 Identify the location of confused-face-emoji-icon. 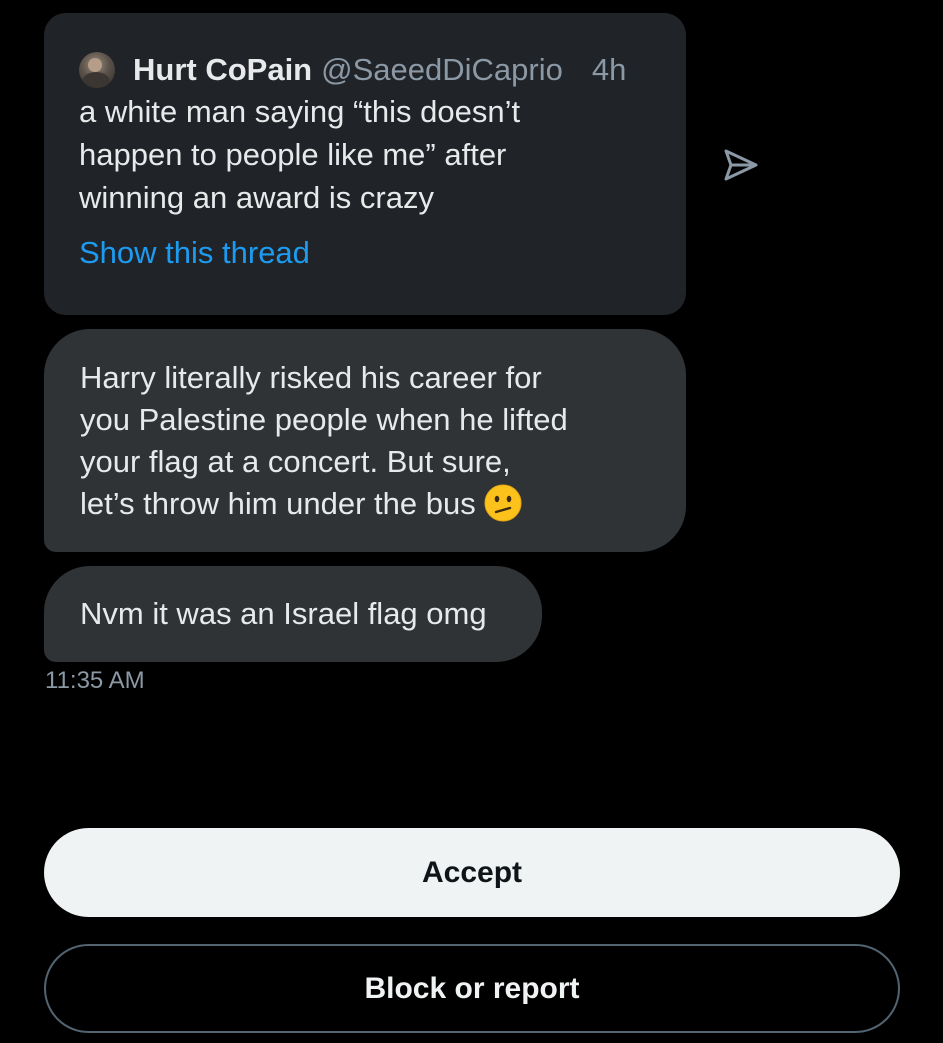
(503, 503).